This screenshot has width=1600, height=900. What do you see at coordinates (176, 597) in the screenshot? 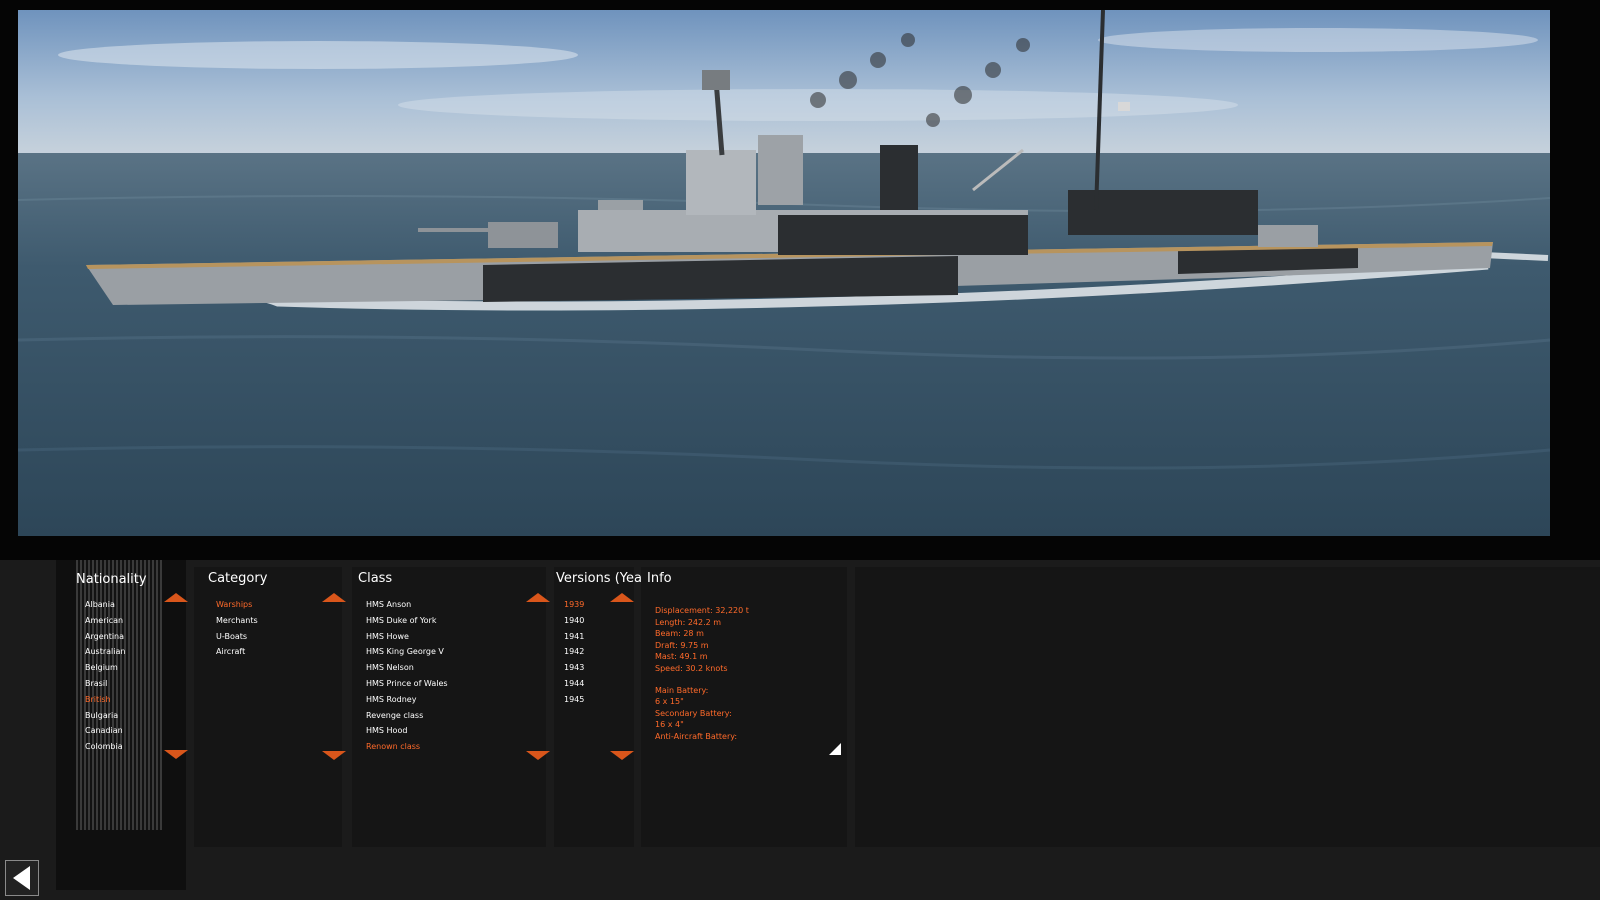
I see `nationality-scroll-up-icon` at bounding box center [176, 597].